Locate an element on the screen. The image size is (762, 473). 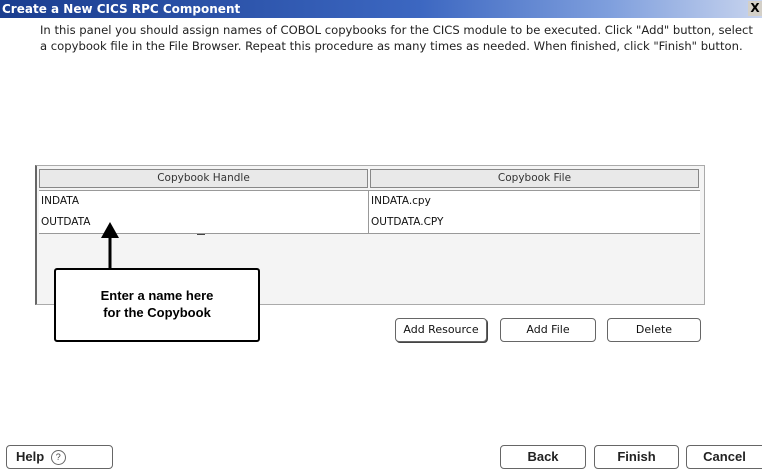
callout-line-1: Enter a name here is located at coordinates (157, 295).